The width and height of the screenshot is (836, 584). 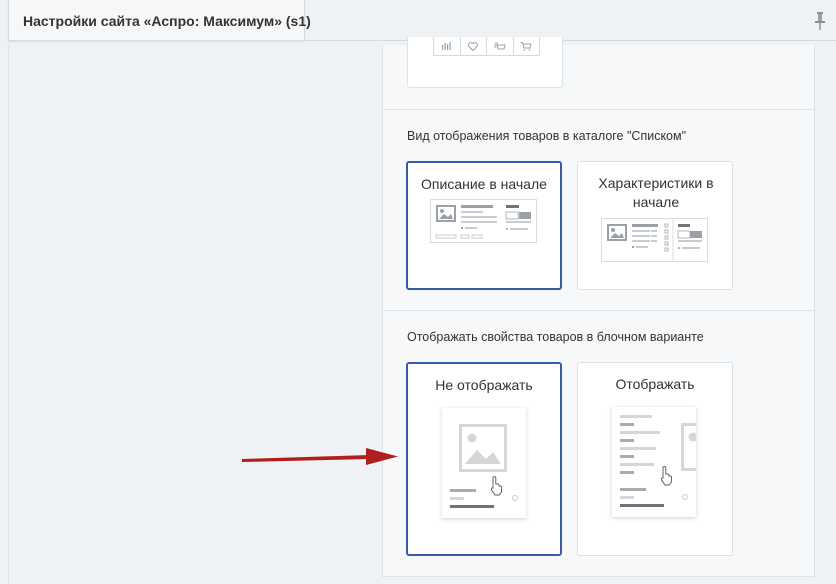 I want to click on window-title: Настройки сайта «Аспро: Максимум» (s1), so click(x=167, y=21).